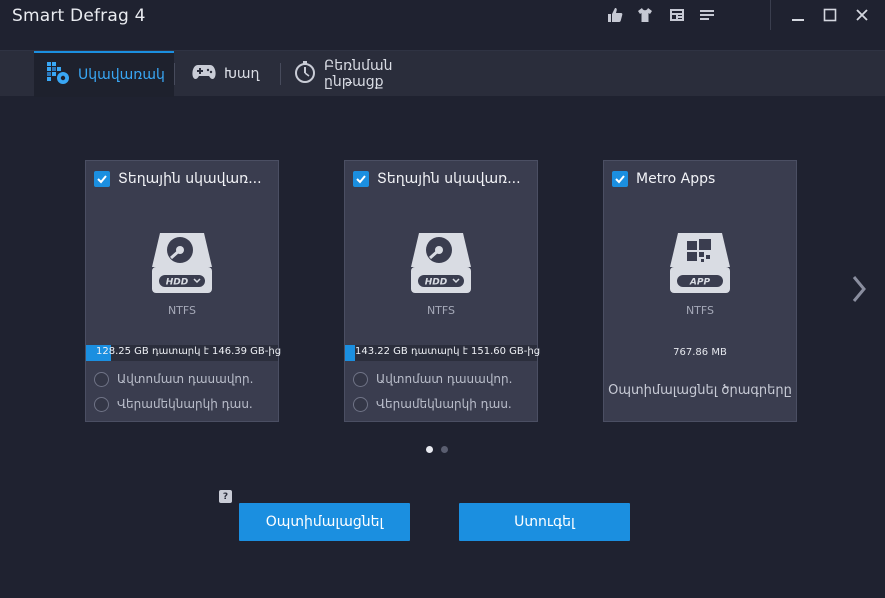 The height and width of the screenshot is (598, 885). I want to click on apps-size: 767.86 MB, so click(700, 352).